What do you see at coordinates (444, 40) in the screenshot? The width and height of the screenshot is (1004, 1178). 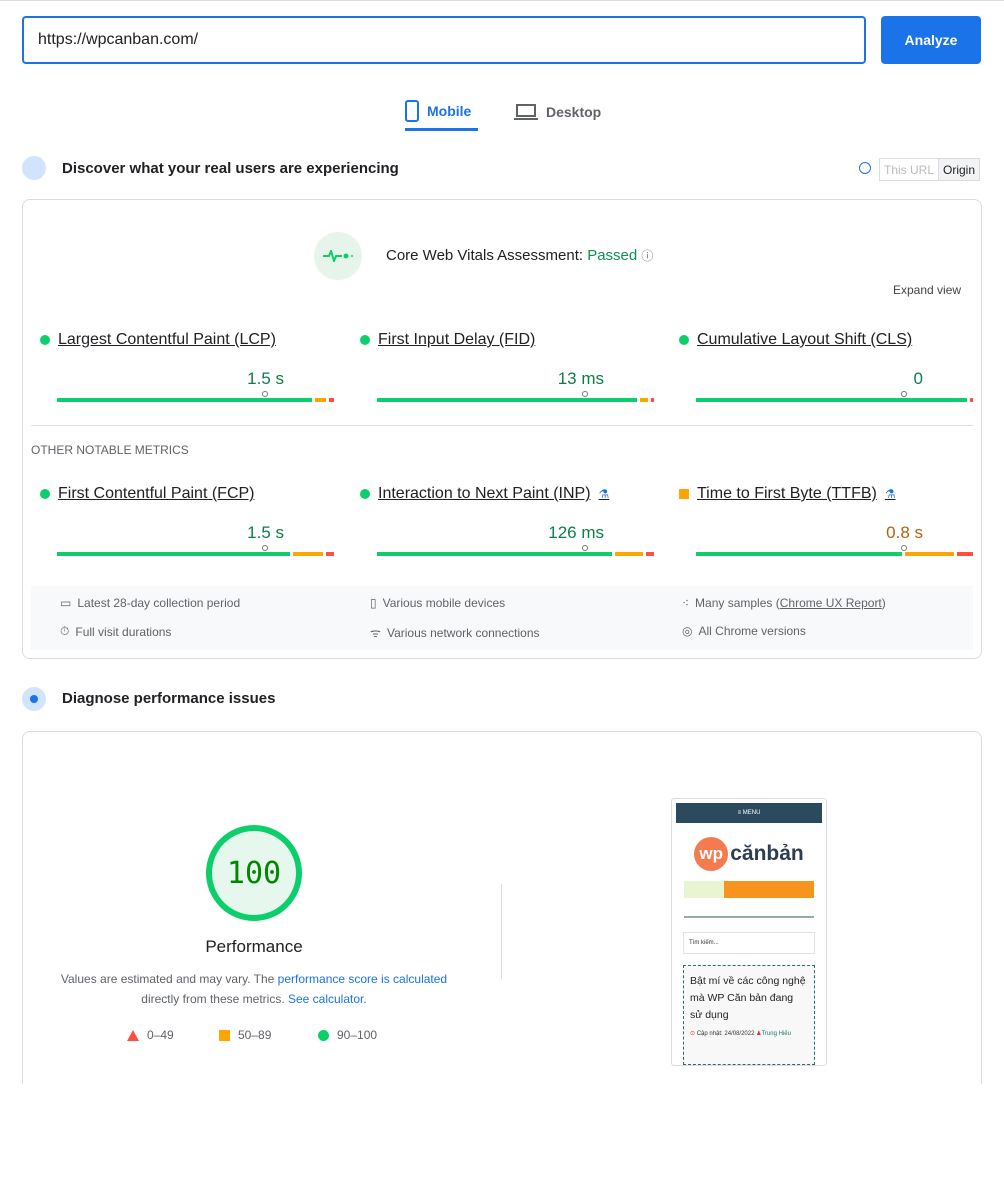 I see `url-input: https://wpcanban.com/` at bounding box center [444, 40].